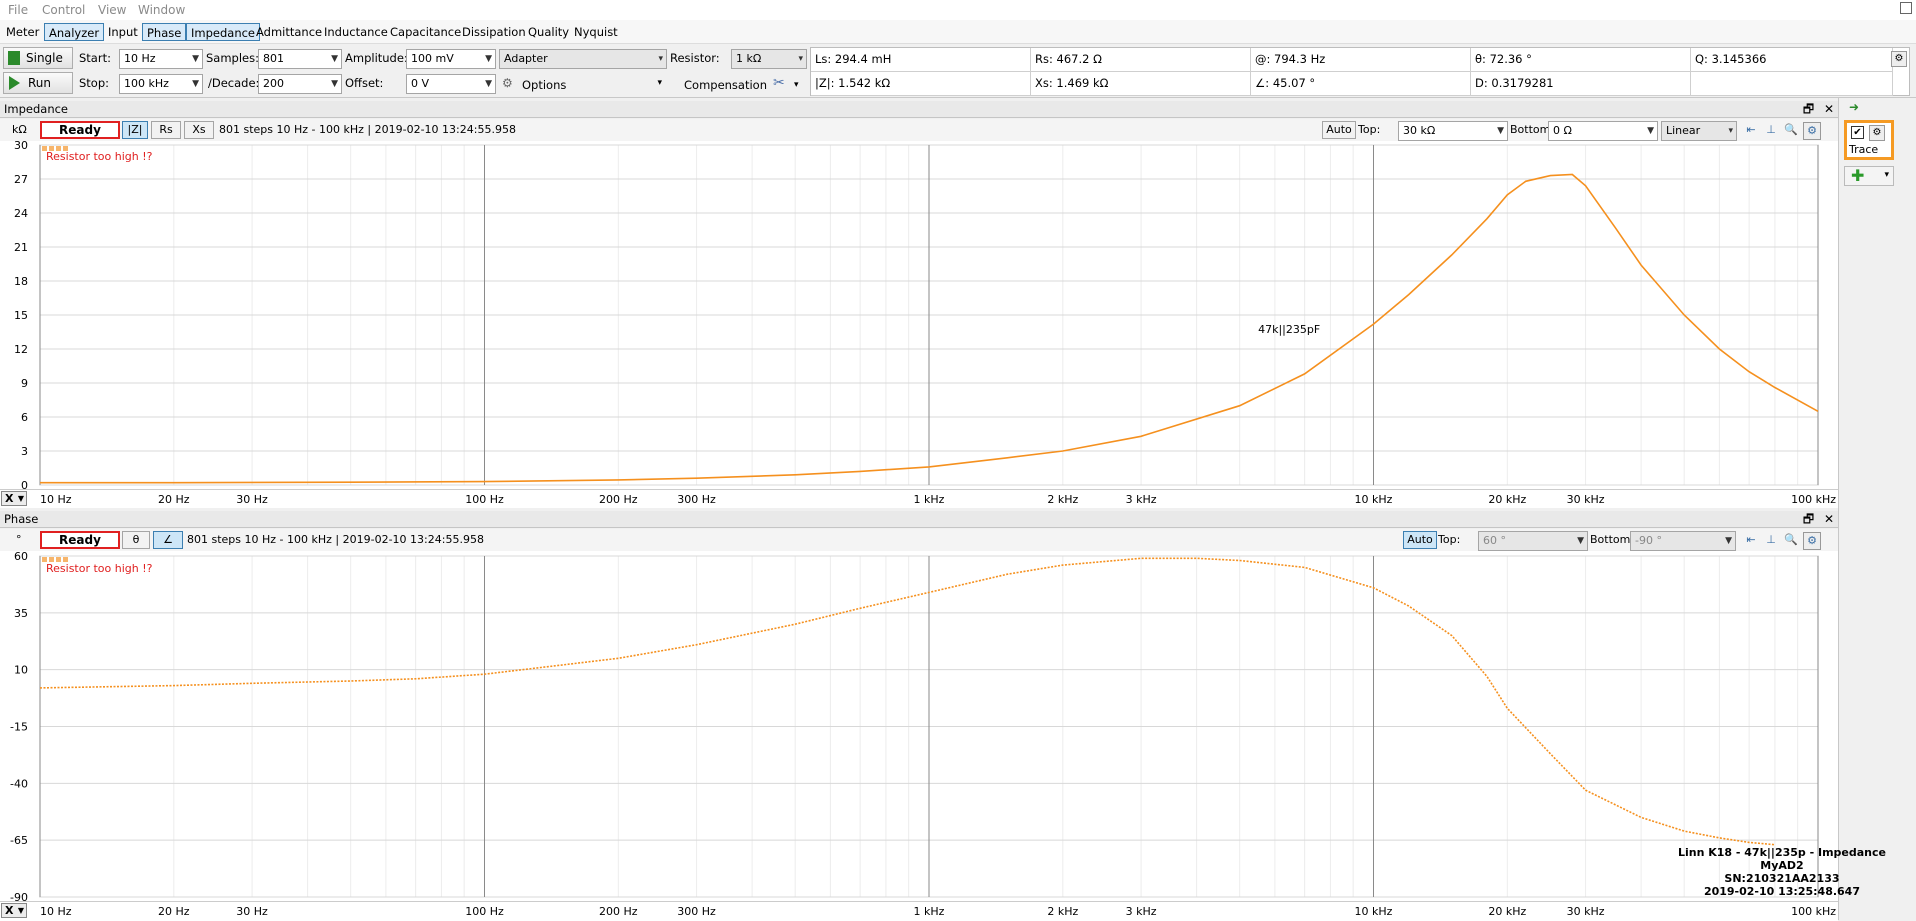  Describe the element at coordinates (769, 59) in the screenshot. I see `resistor-select: 1 kΩ ▾` at that location.